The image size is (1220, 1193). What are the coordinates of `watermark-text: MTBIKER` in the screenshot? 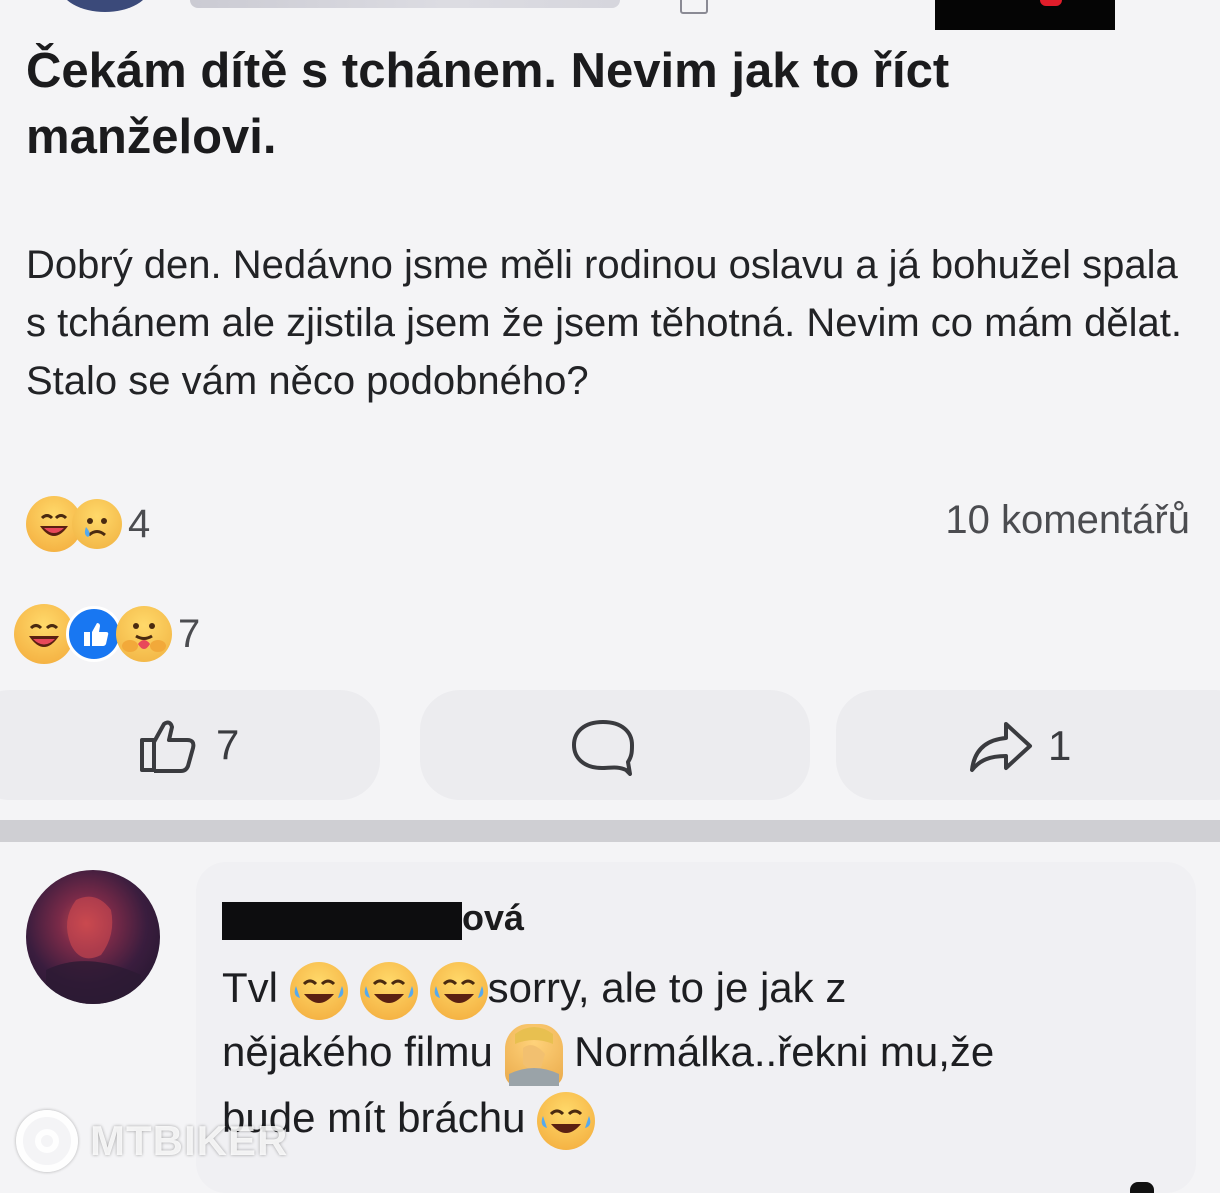 It's located at (189, 1140).